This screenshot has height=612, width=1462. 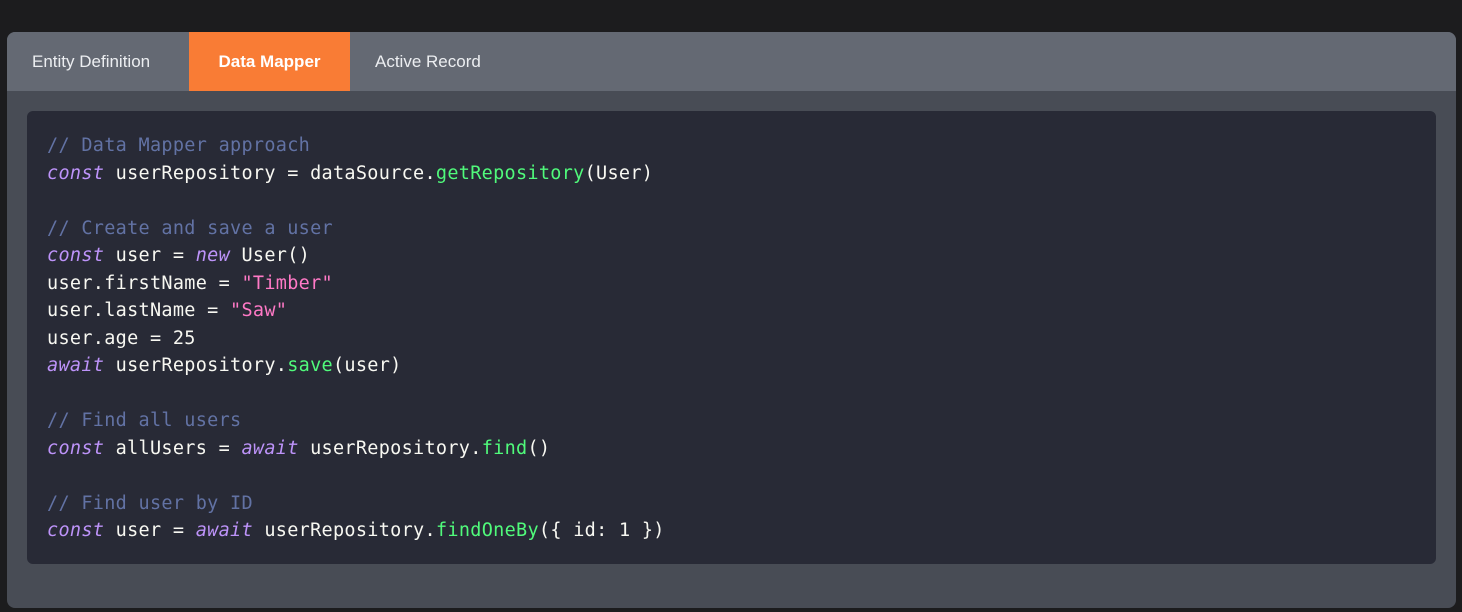 What do you see at coordinates (270, 173) in the screenshot?
I see `code-text: userRepository = dataSource.` at bounding box center [270, 173].